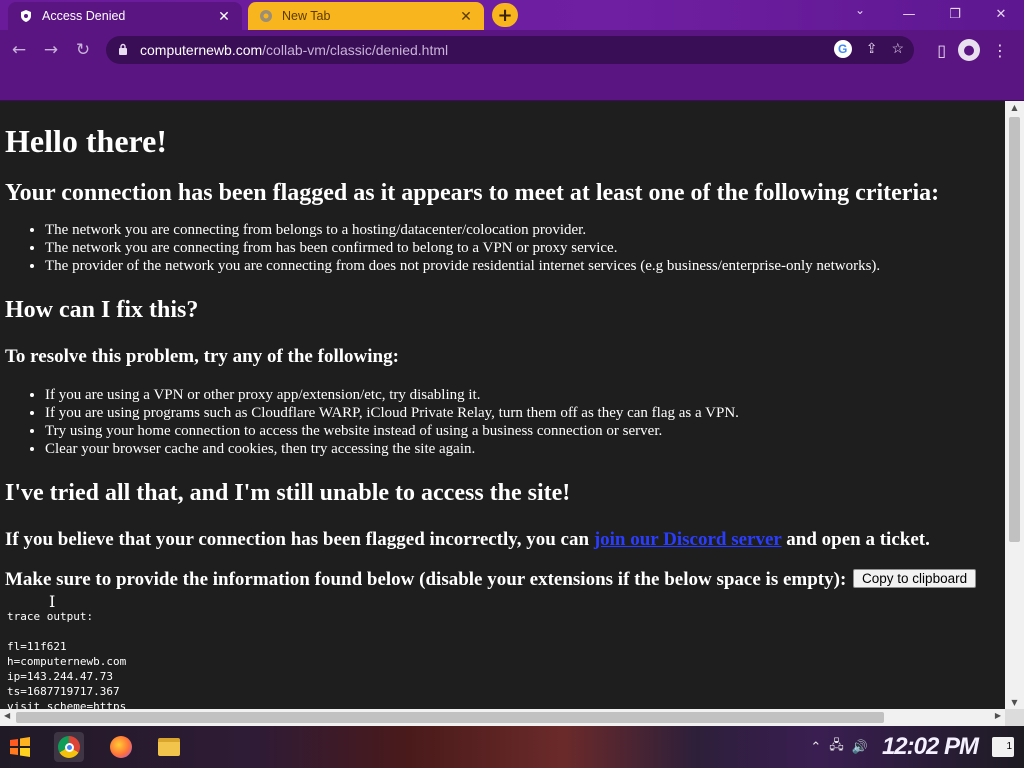 The image size is (1024, 768). What do you see at coordinates (969, 50) in the screenshot?
I see `profile-avatar-icon: ●` at bounding box center [969, 50].